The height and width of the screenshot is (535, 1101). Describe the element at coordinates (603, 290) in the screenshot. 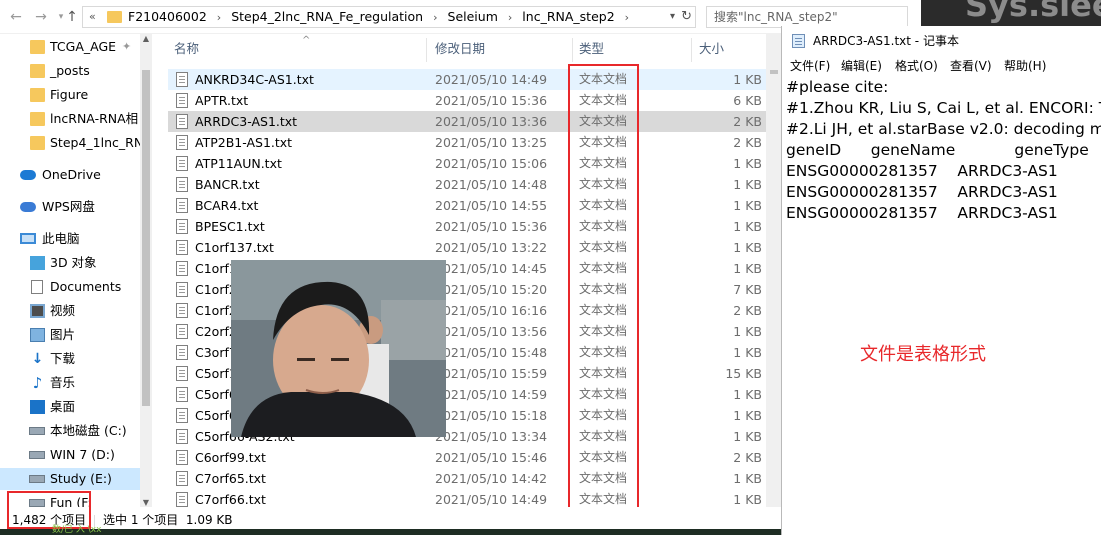

I see `highlight-type-column` at that location.